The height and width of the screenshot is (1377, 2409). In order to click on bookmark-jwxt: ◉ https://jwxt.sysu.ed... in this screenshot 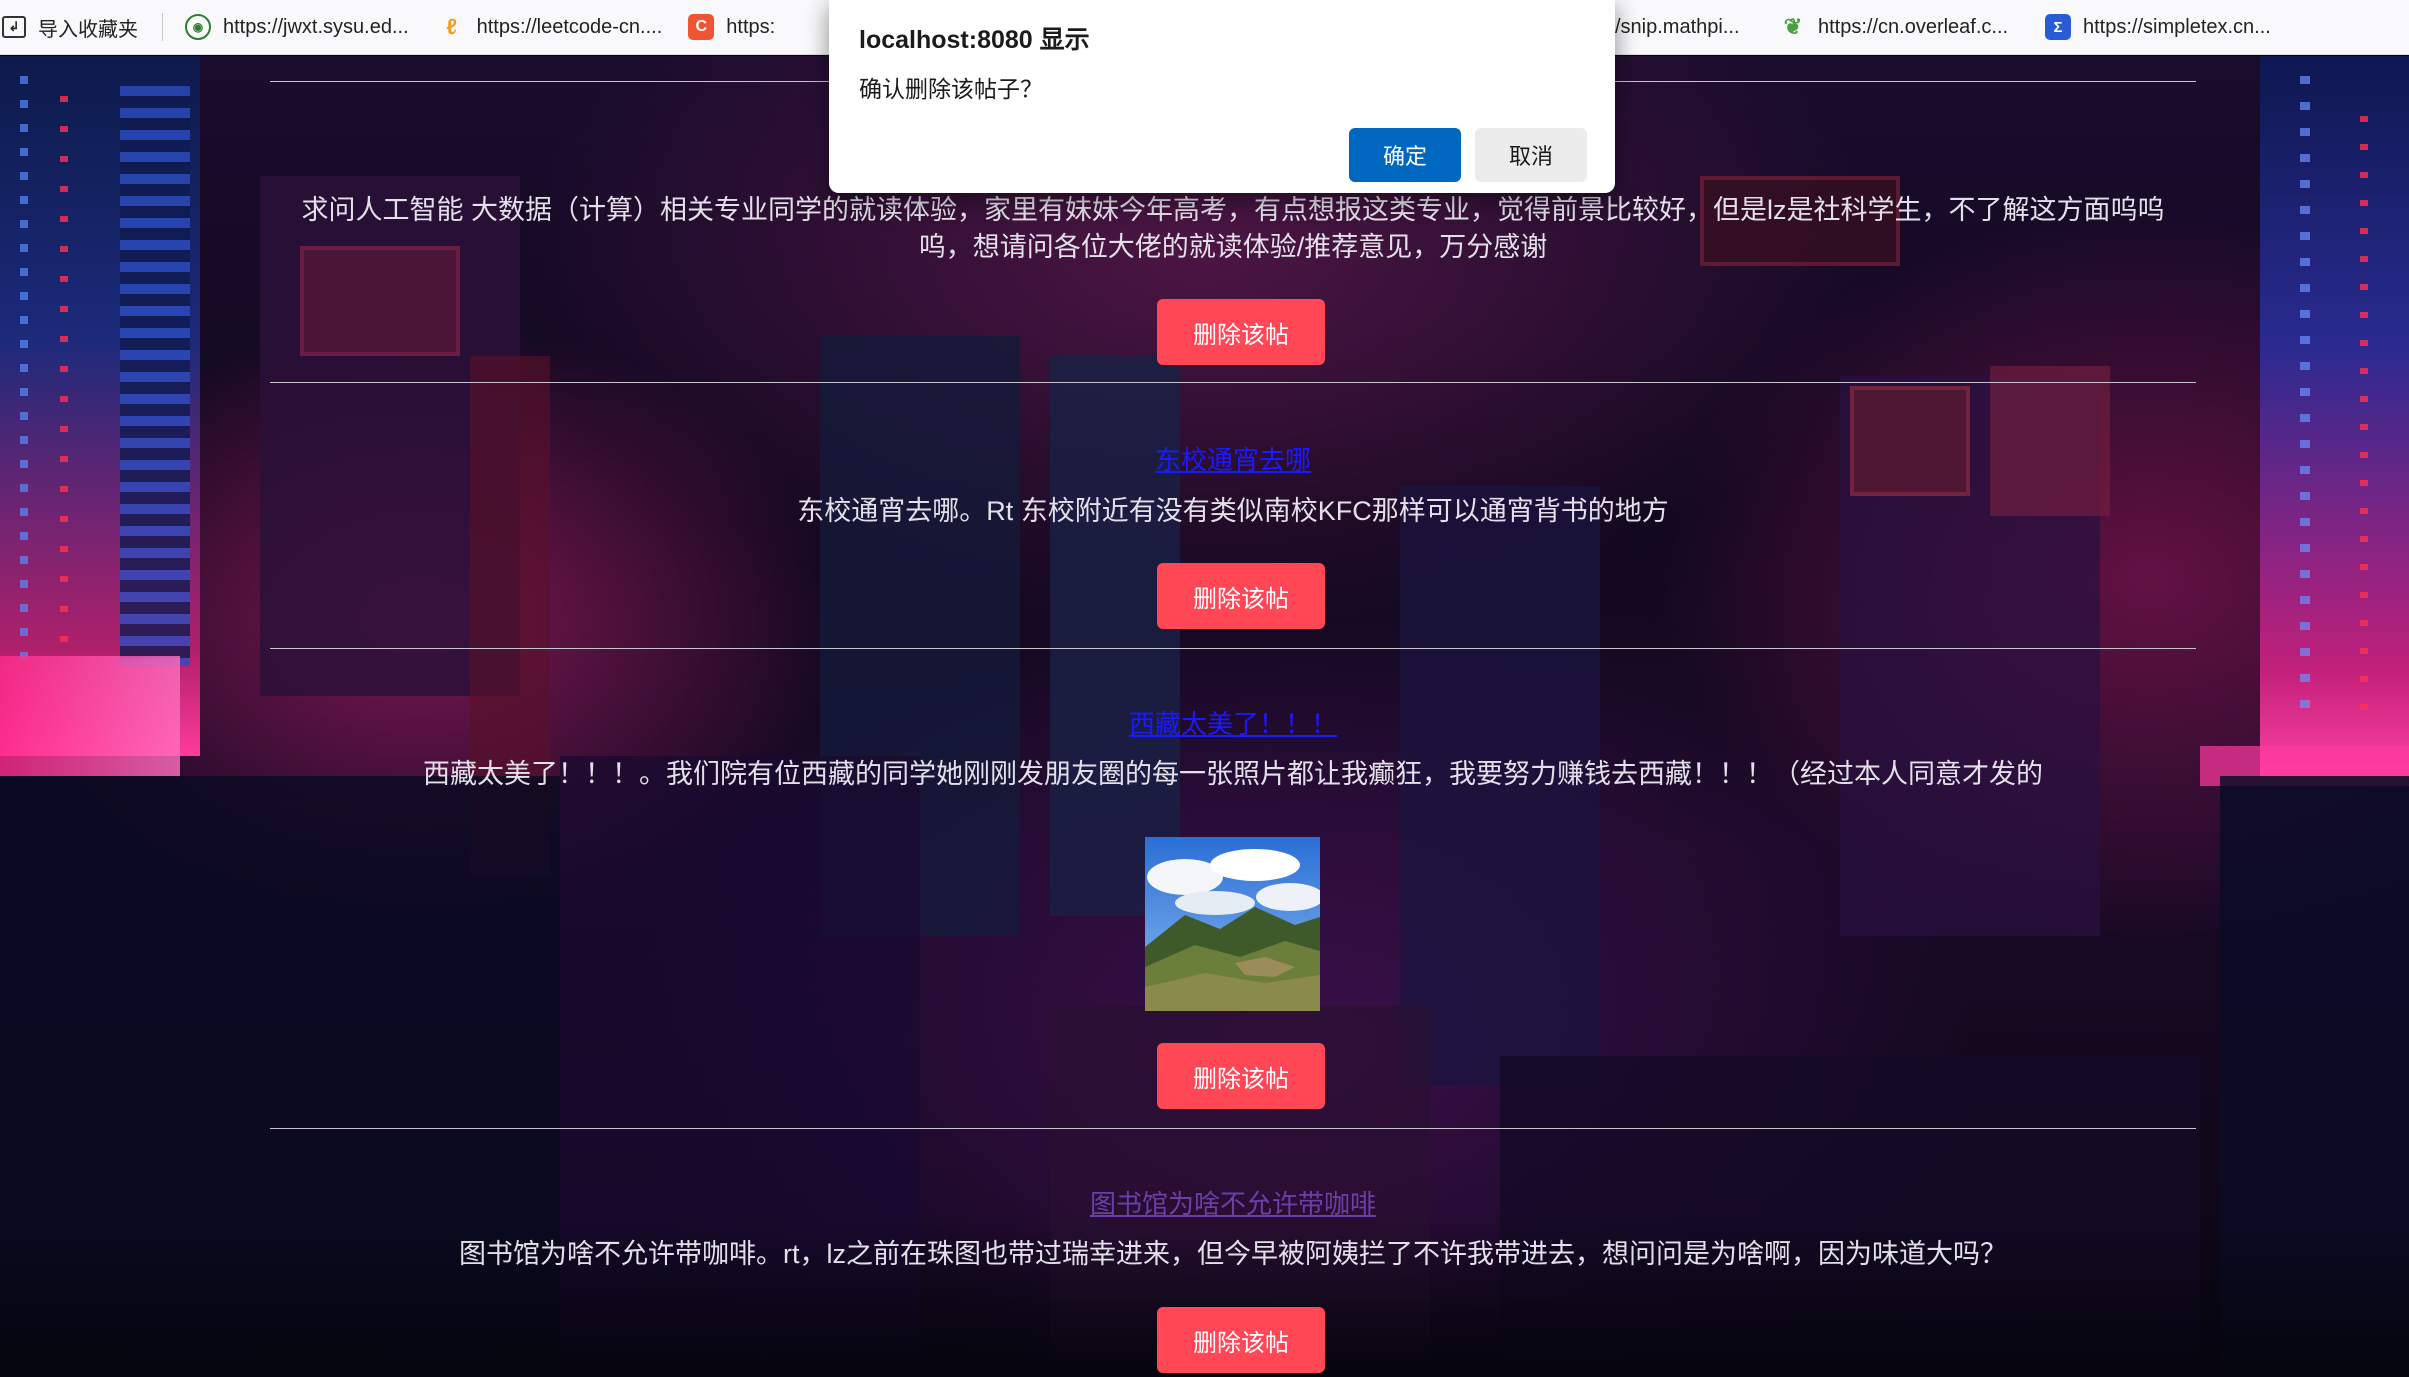, I will do `click(297, 27)`.